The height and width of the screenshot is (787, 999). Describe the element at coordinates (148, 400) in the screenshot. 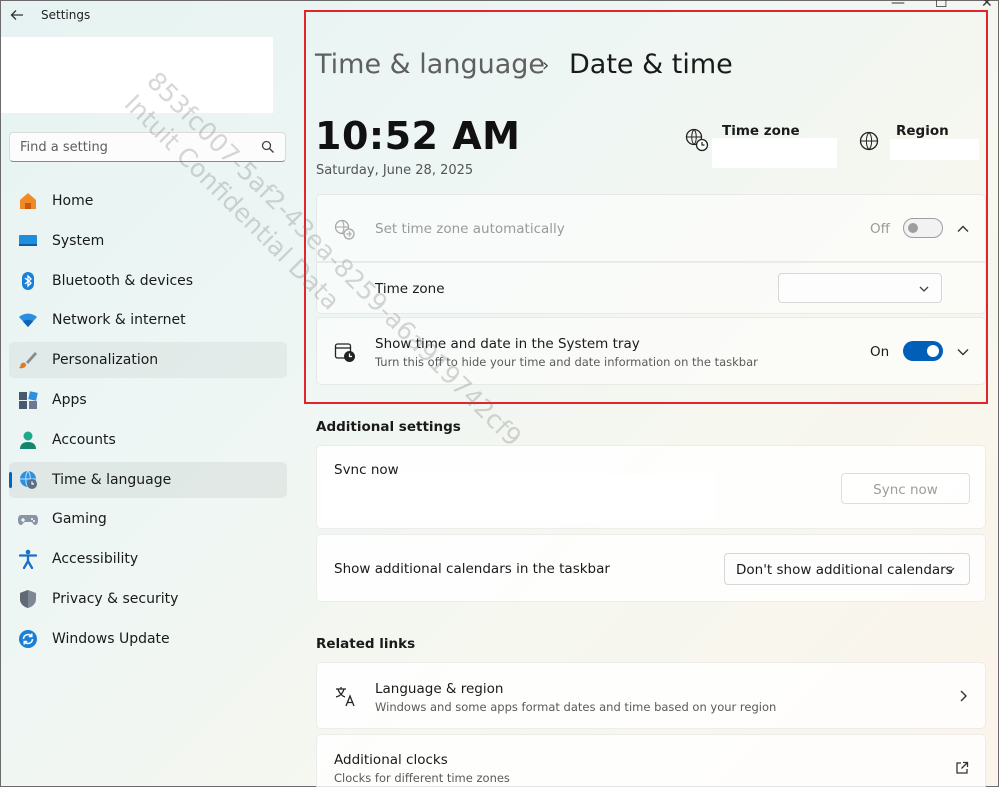

I see `sidebar-item-apps: Apps` at that location.